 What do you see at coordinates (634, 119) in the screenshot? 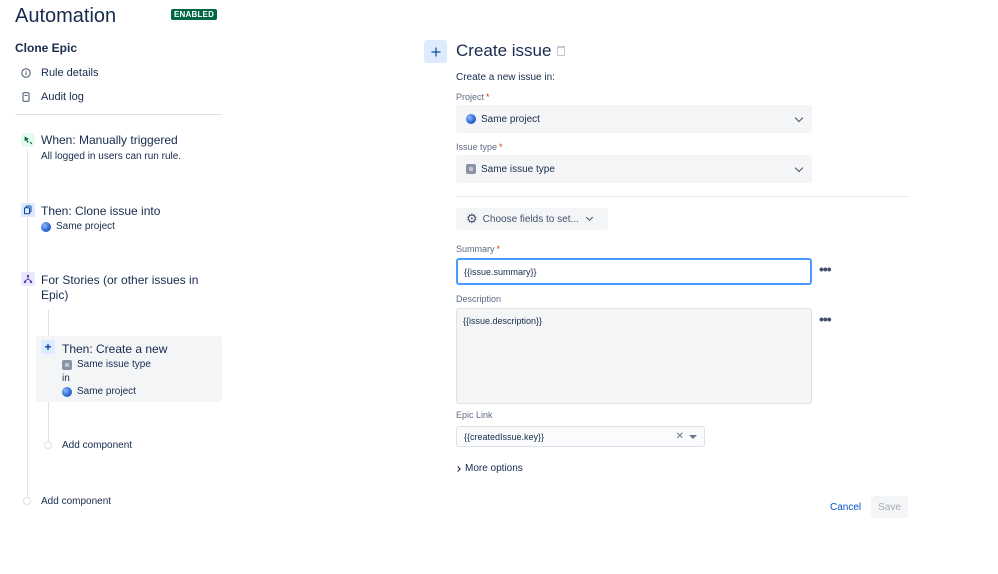
I see `project-select: Same project` at bounding box center [634, 119].